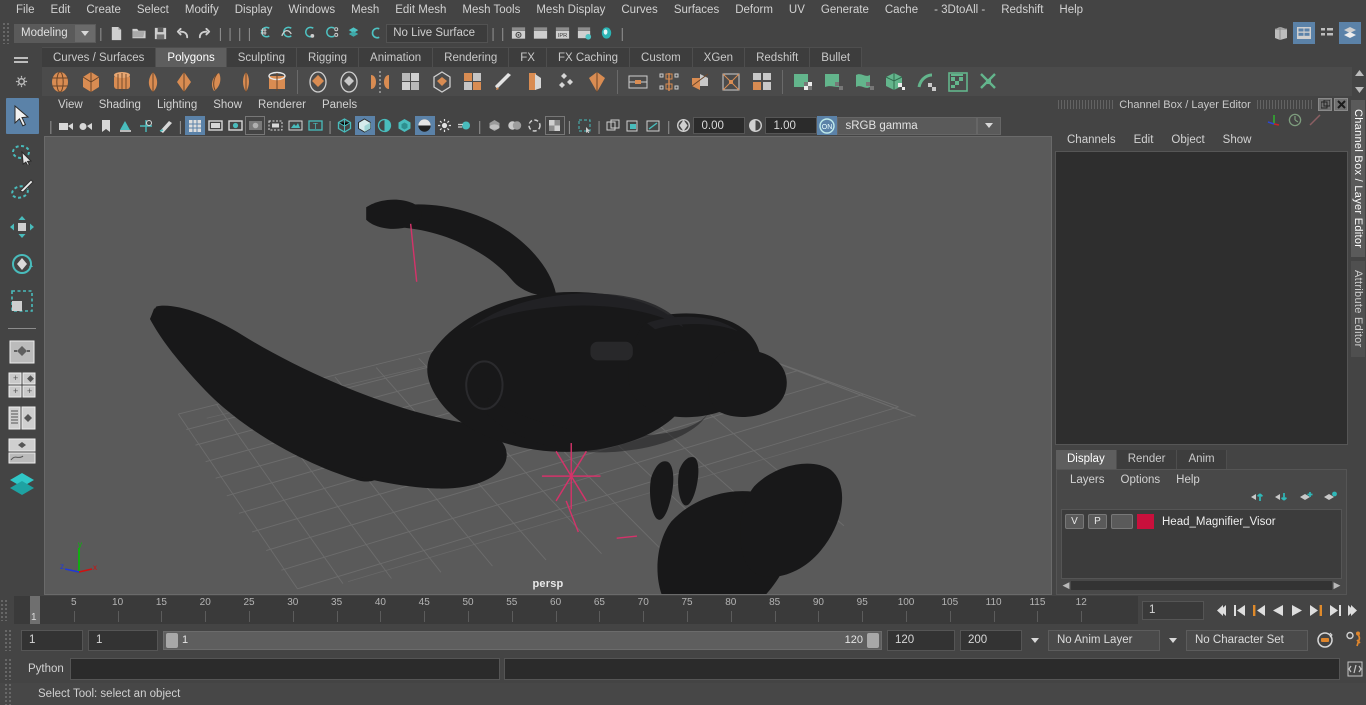 This screenshot has height=705, width=1366. What do you see at coordinates (719, 125) in the screenshot?
I see `exposure-field: 0.00` at bounding box center [719, 125].